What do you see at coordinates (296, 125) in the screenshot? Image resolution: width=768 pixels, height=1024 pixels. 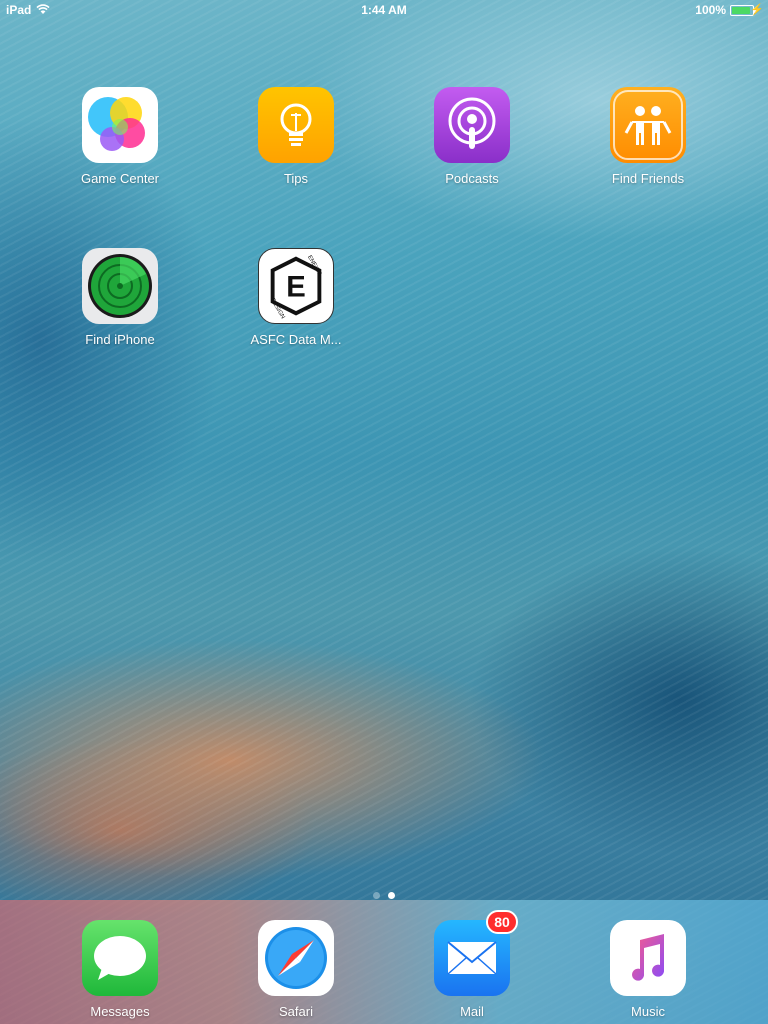 I see `tips-icon` at bounding box center [296, 125].